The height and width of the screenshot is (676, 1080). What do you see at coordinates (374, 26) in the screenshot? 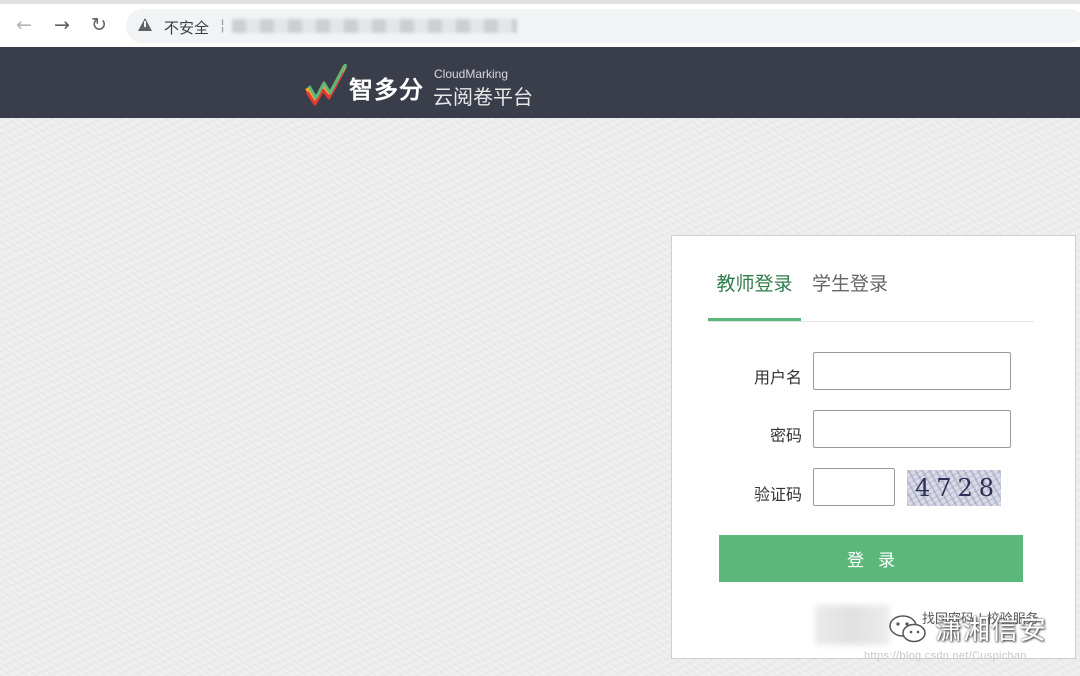
I see `blurred-url` at bounding box center [374, 26].